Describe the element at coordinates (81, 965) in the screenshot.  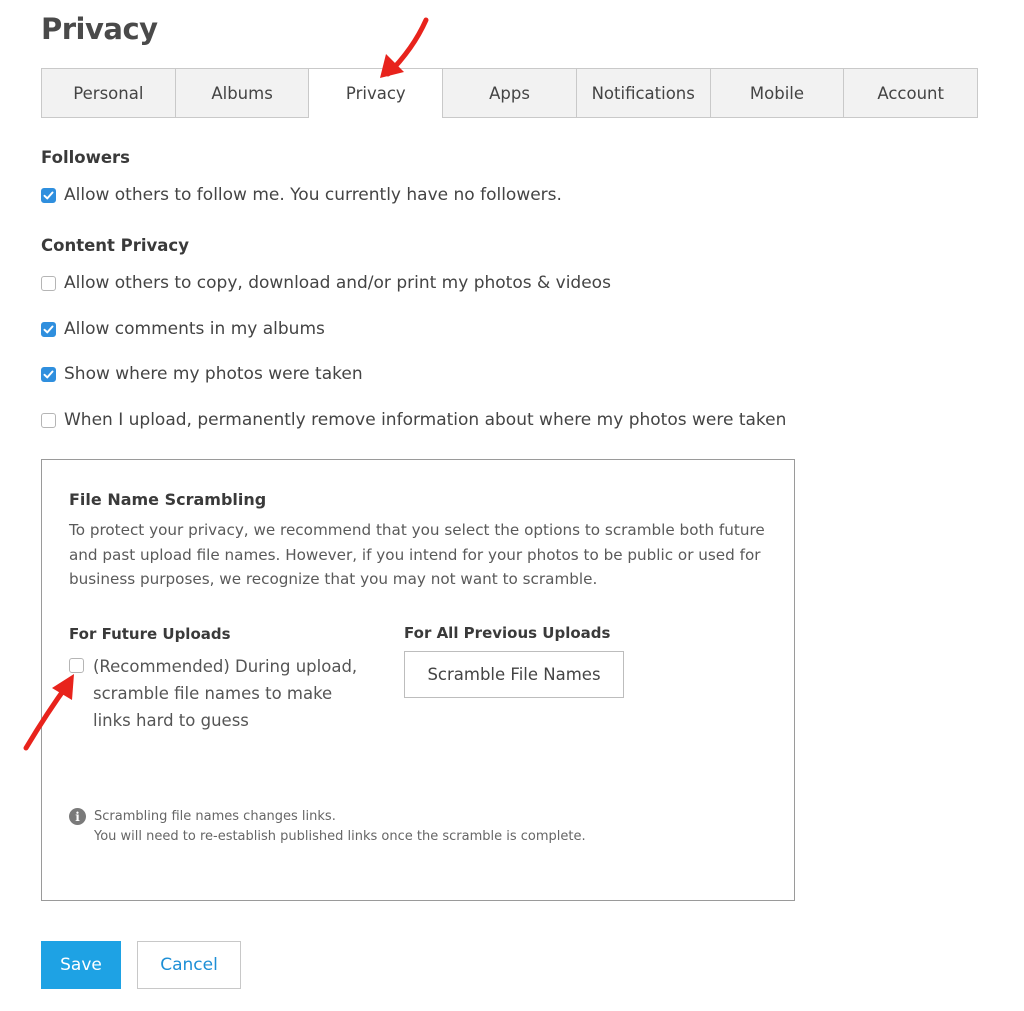
I see `save-button: Save` at that location.